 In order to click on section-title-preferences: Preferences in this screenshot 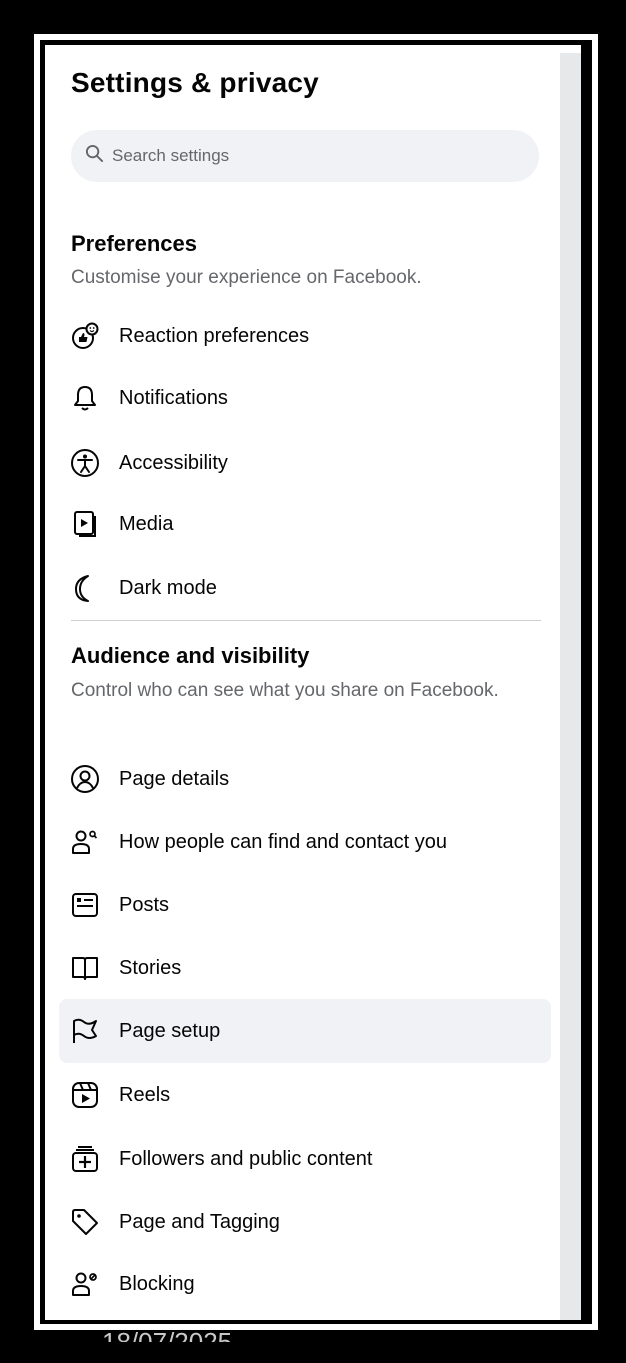, I will do `click(134, 243)`.